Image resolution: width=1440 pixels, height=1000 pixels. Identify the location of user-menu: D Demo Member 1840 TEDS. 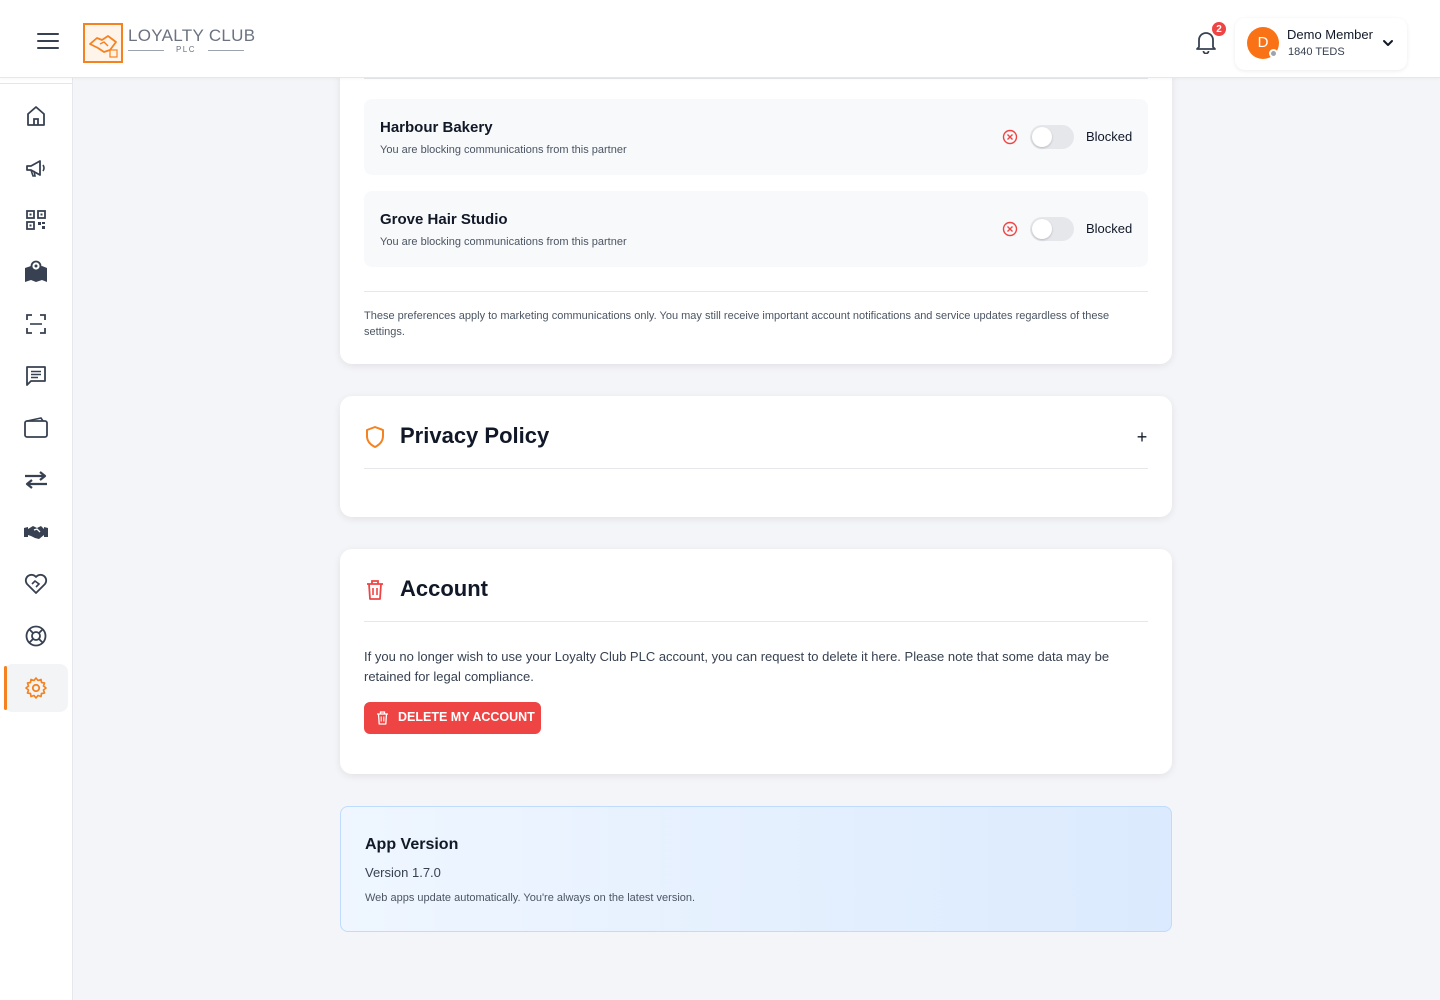
(1321, 44).